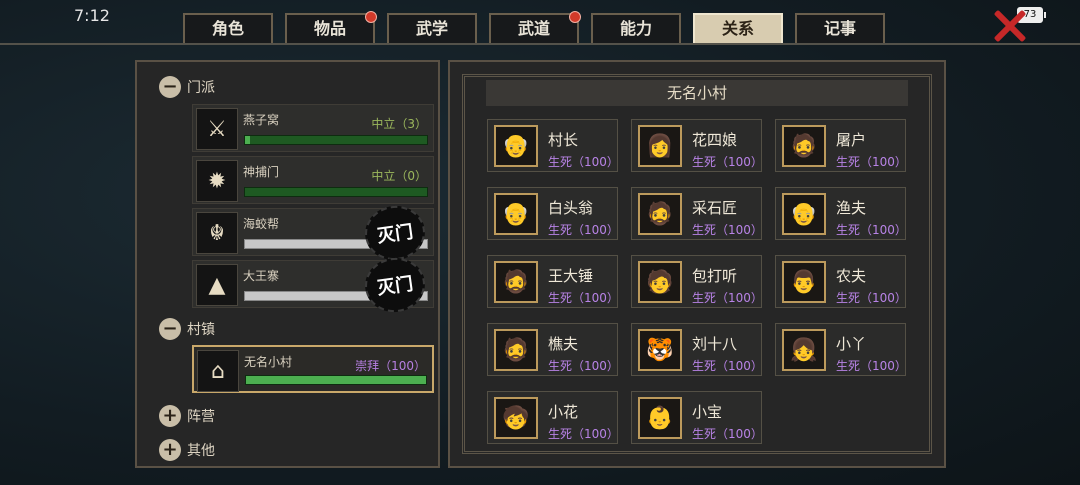 Image resolution: width=1080 pixels, height=485 pixels. What do you see at coordinates (563, 140) in the screenshot?
I see `npc-name: 村长` at bounding box center [563, 140].